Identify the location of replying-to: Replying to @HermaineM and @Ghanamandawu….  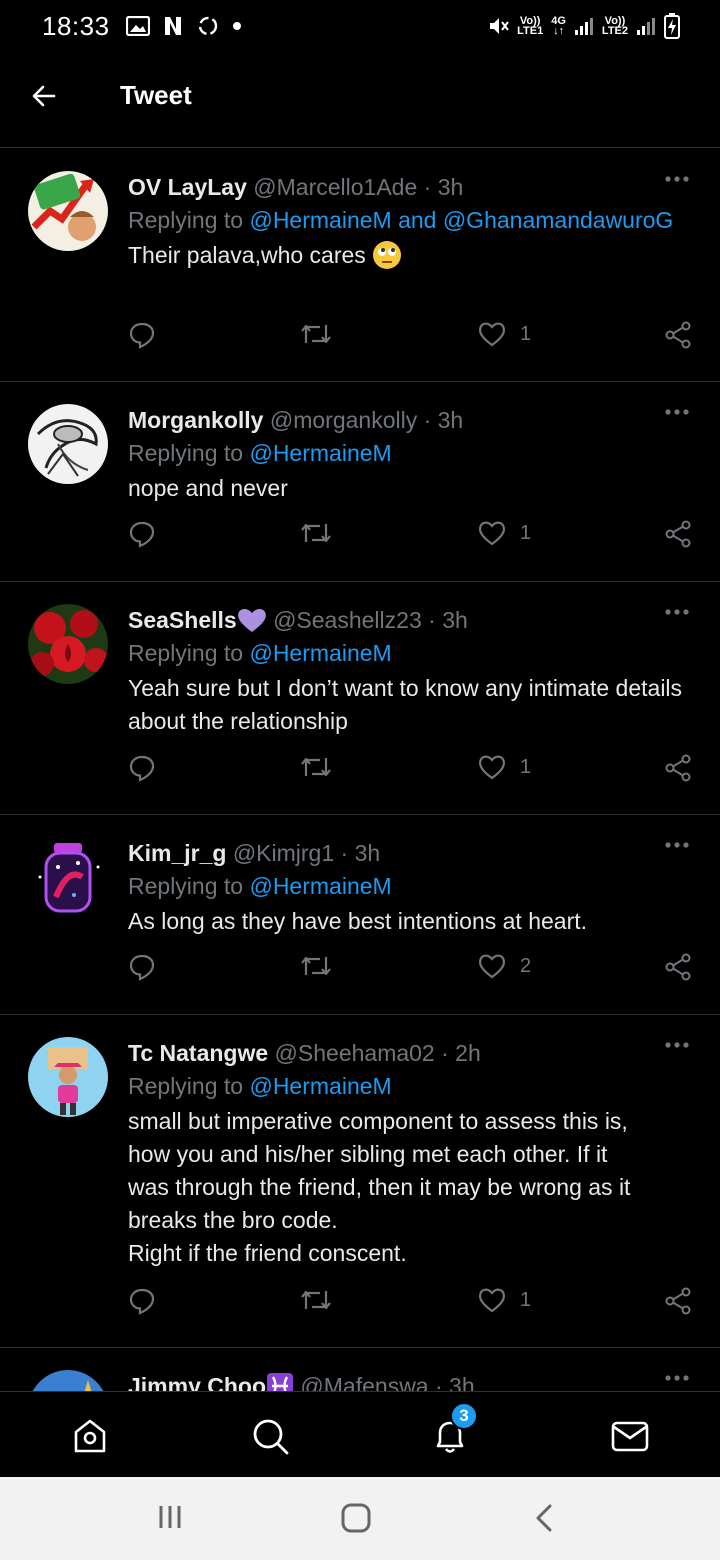
(401, 220).